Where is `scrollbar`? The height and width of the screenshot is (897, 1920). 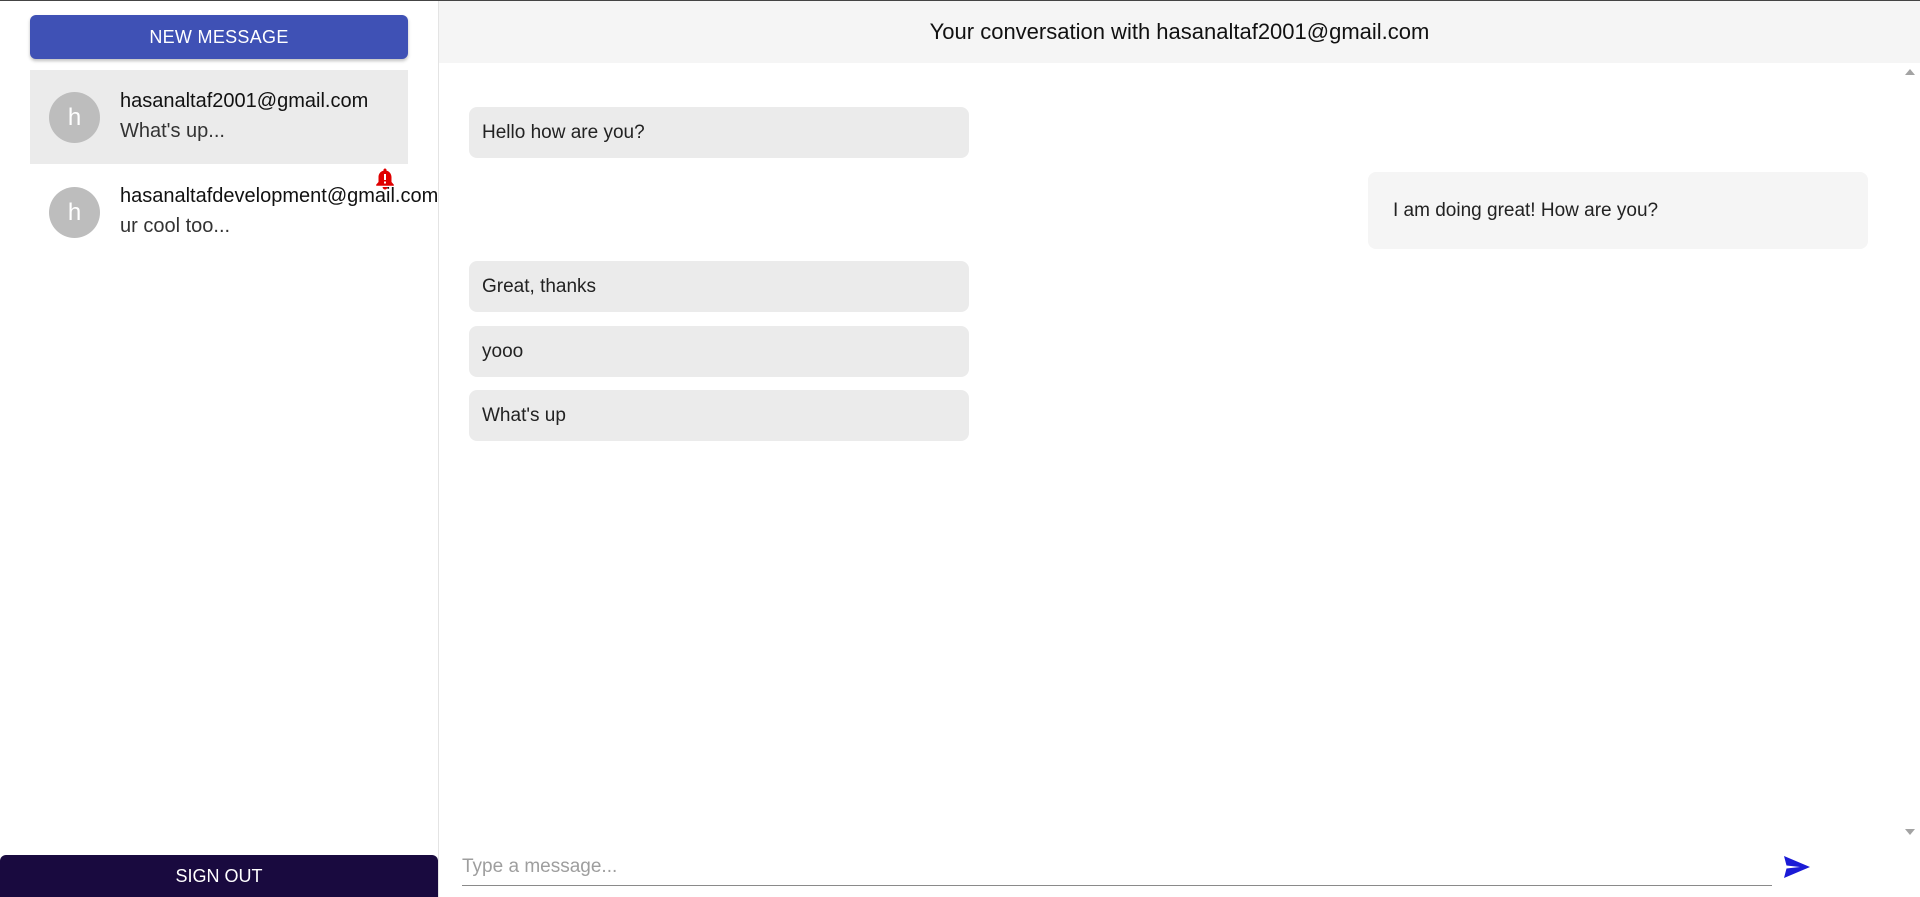
scrollbar is located at coordinates (1909, 452).